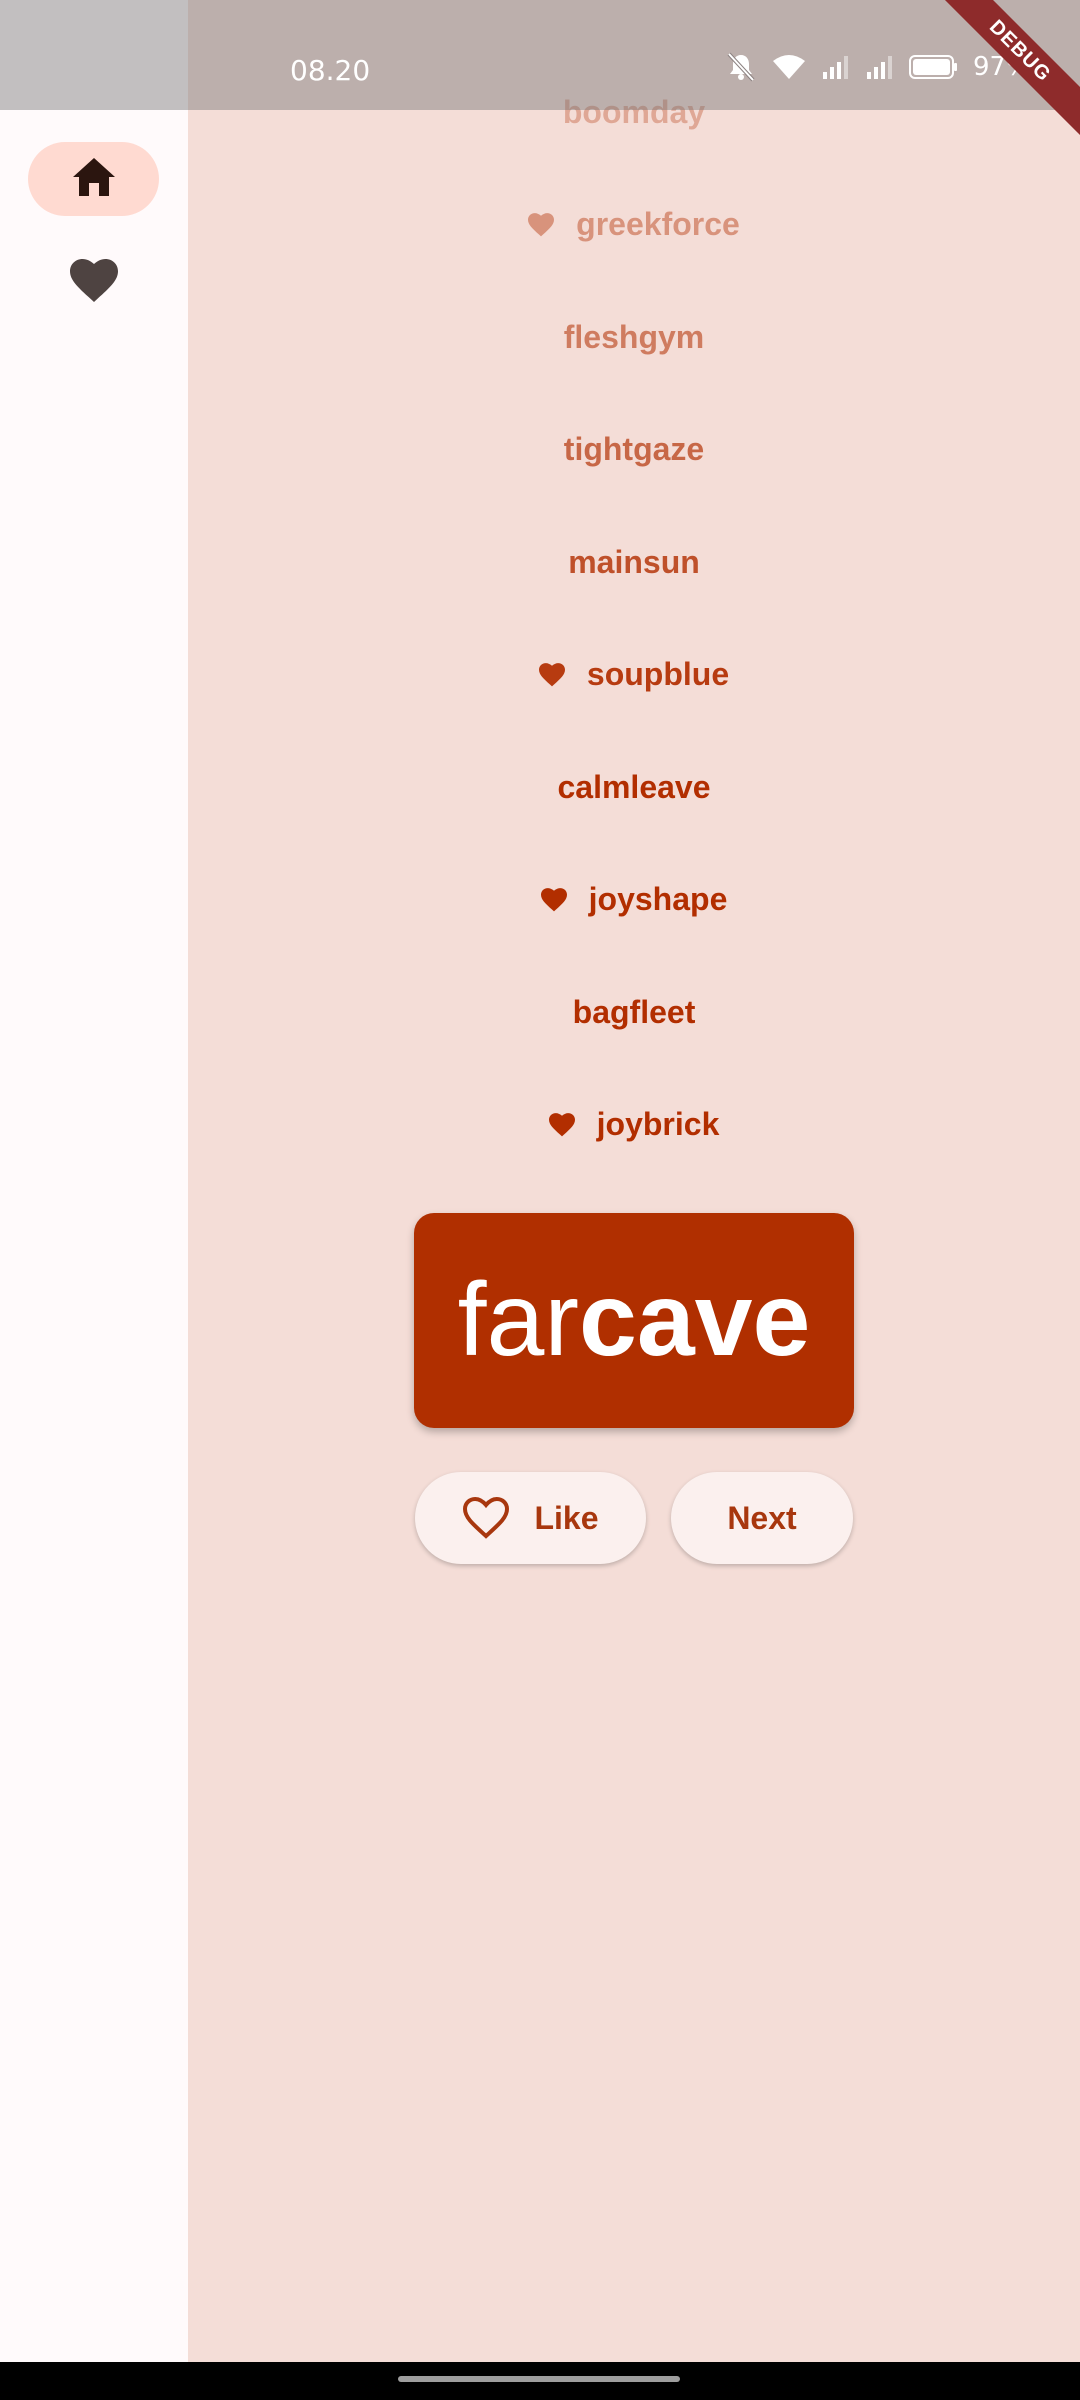  I want to click on history-item: joybrick, so click(634, 1125).